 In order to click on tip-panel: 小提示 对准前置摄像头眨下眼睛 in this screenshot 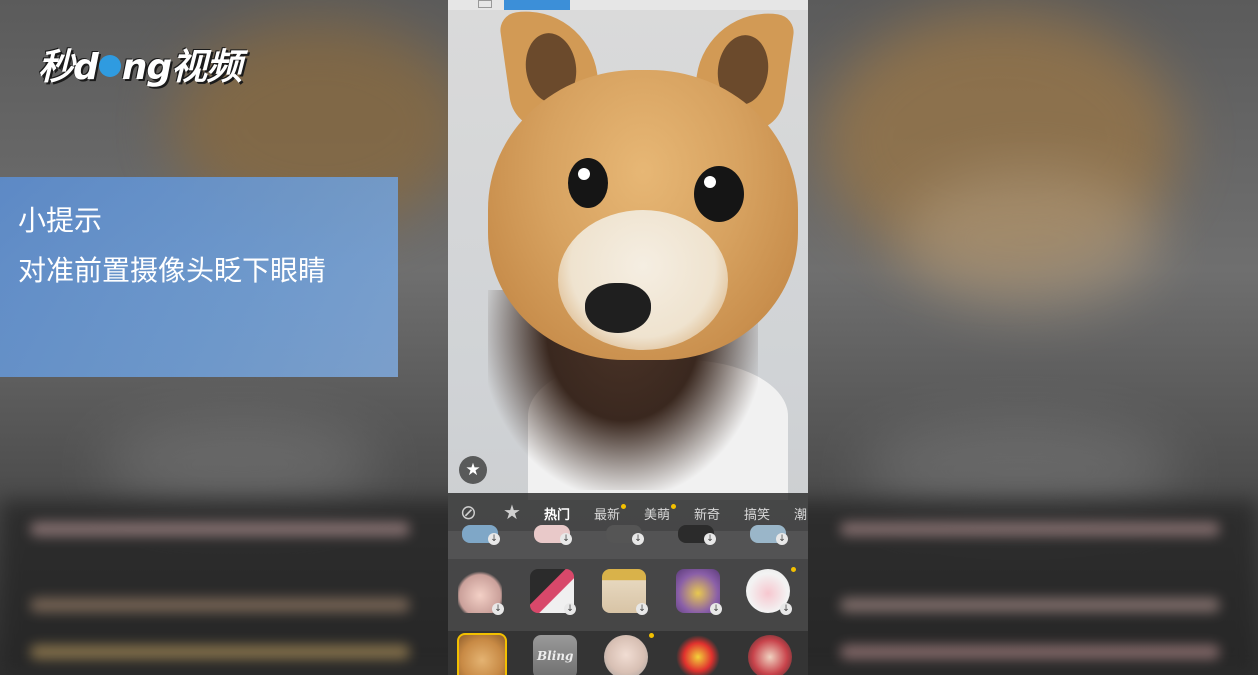, I will do `click(199, 277)`.